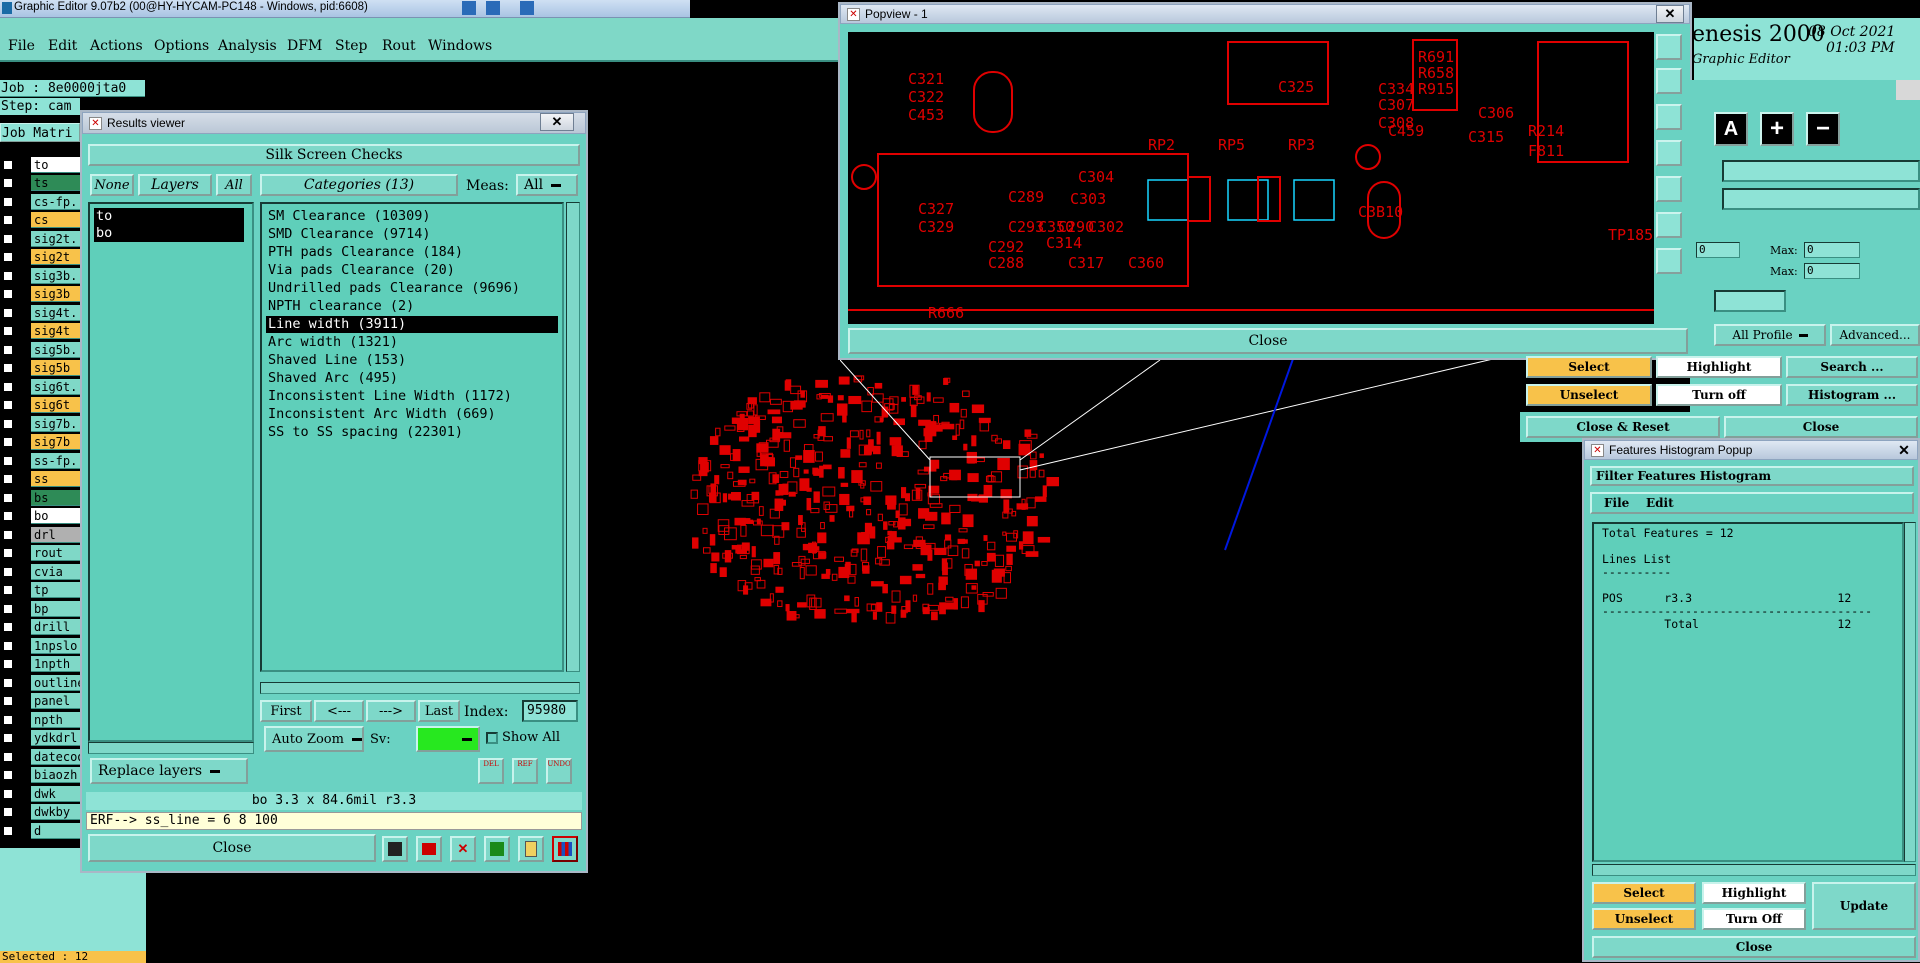 The width and height of the screenshot is (1920, 963). What do you see at coordinates (412, 378) in the screenshot?
I see `category-item: Shaved Arc (495)` at bounding box center [412, 378].